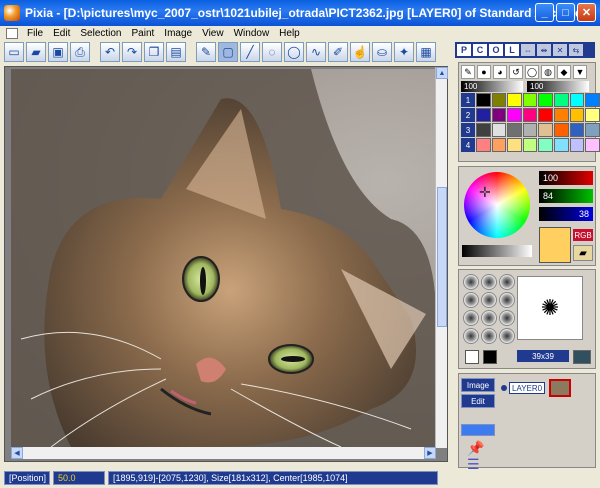 This screenshot has width=600, height=488. What do you see at coordinates (586, 12) in the screenshot?
I see `close-button: ✕` at bounding box center [586, 12].